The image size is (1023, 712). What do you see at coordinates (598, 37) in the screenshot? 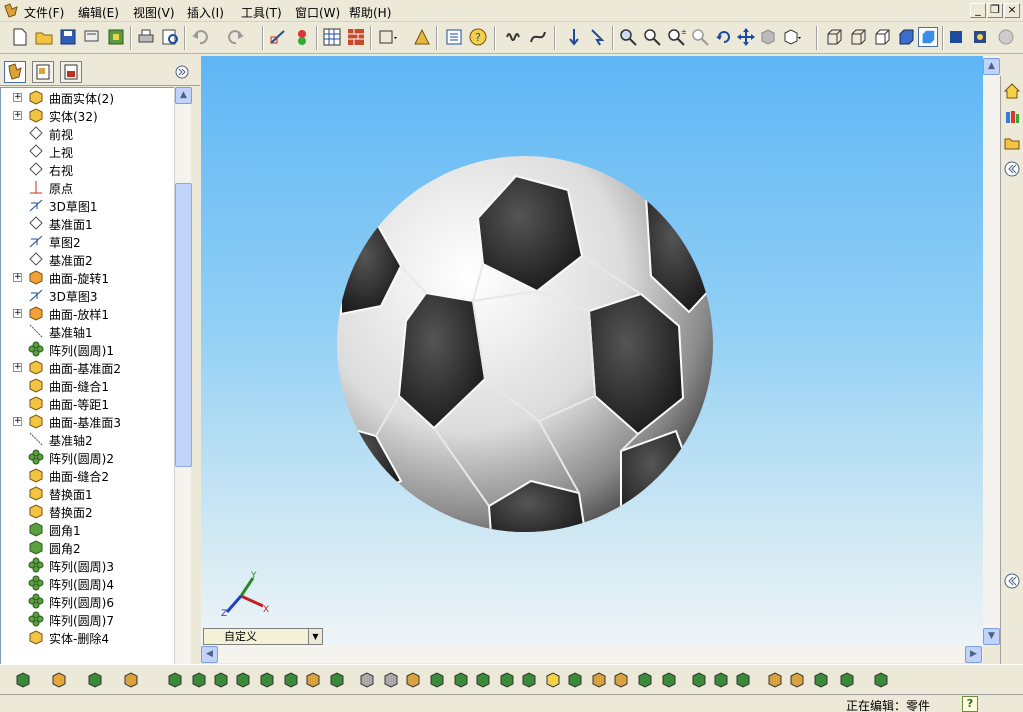
I see `select-icon` at bounding box center [598, 37].